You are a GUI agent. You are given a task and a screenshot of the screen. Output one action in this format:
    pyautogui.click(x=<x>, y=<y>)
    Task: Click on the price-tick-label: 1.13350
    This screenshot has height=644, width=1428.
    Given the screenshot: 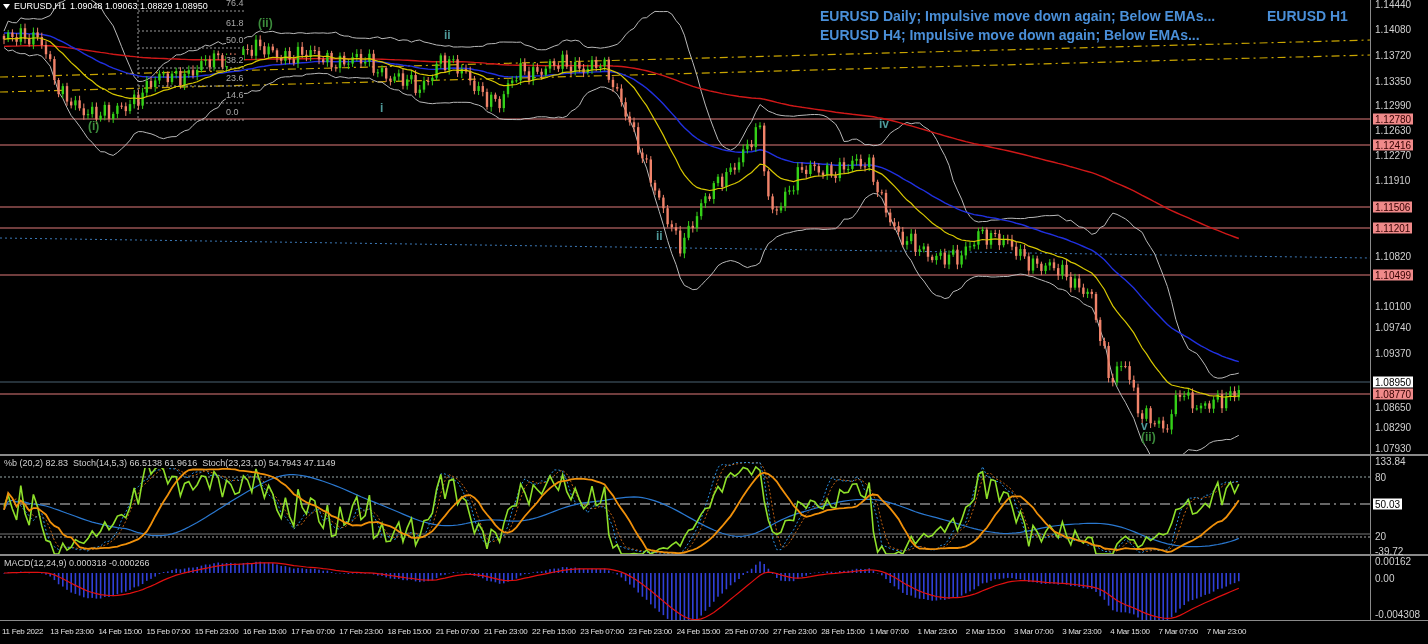 What is the action you would take?
    pyautogui.click(x=1393, y=81)
    